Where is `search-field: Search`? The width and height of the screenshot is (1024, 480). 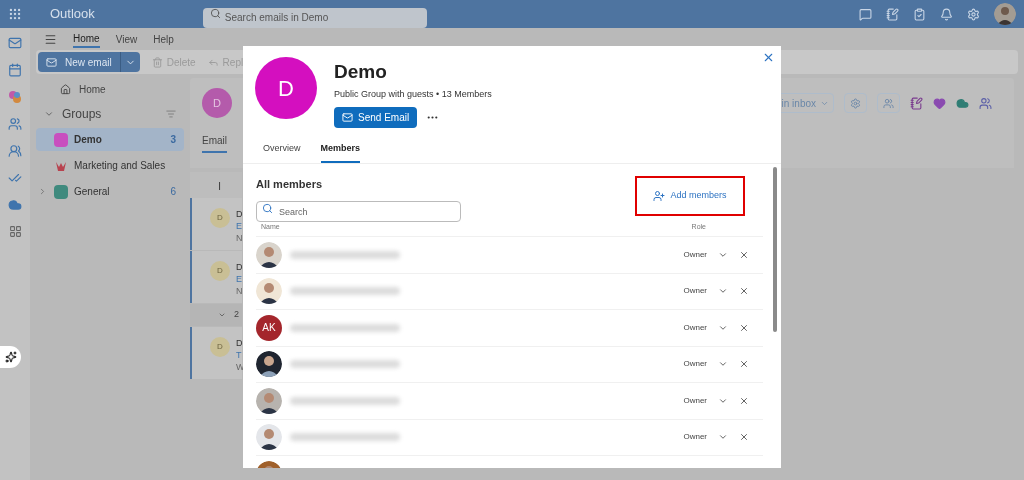
search-field: Search is located at coordinates (358, 211).